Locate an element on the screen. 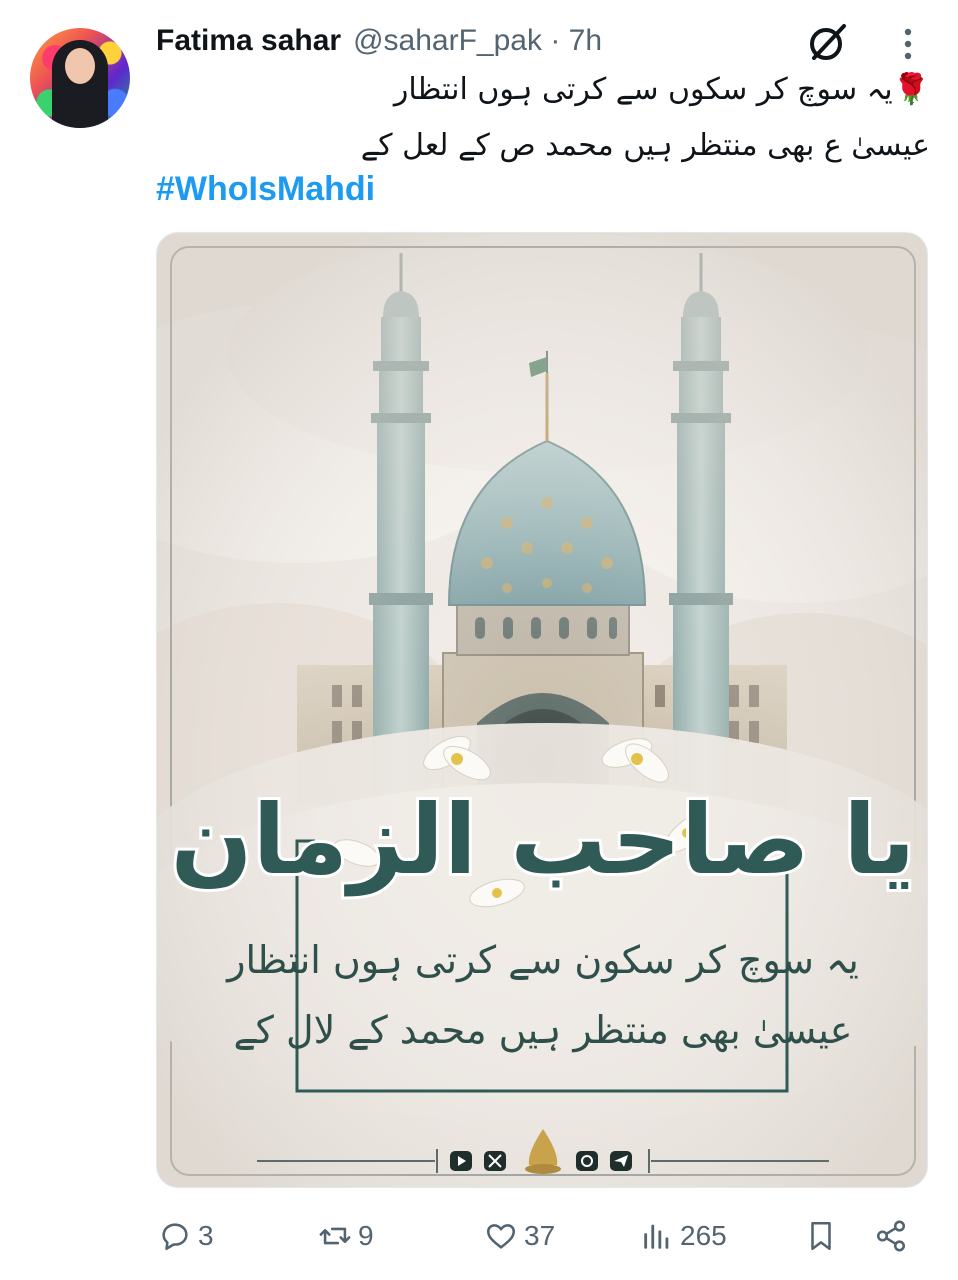  heart-icon is located at coordinates (501, 1236).